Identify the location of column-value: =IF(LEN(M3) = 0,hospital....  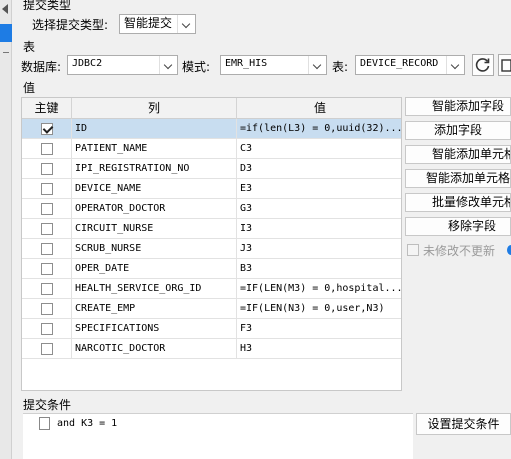
(319, 289).